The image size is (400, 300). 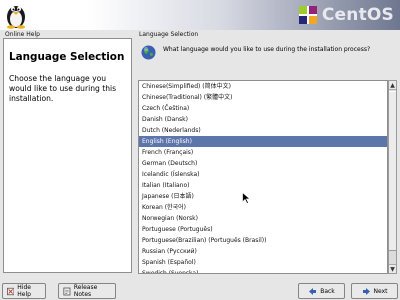 I want to click on language-list-scrollbar: ▲ ▼, so click(x=392, y=177).